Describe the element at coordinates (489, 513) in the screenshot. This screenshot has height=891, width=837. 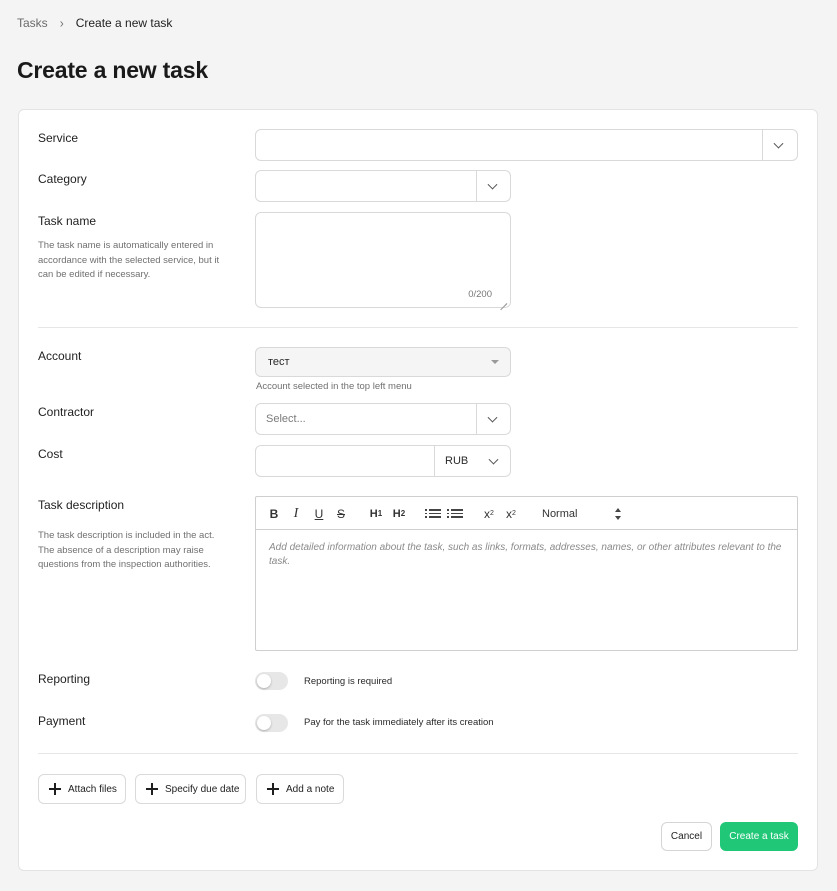
I see `subscript-button: x2` at that location.